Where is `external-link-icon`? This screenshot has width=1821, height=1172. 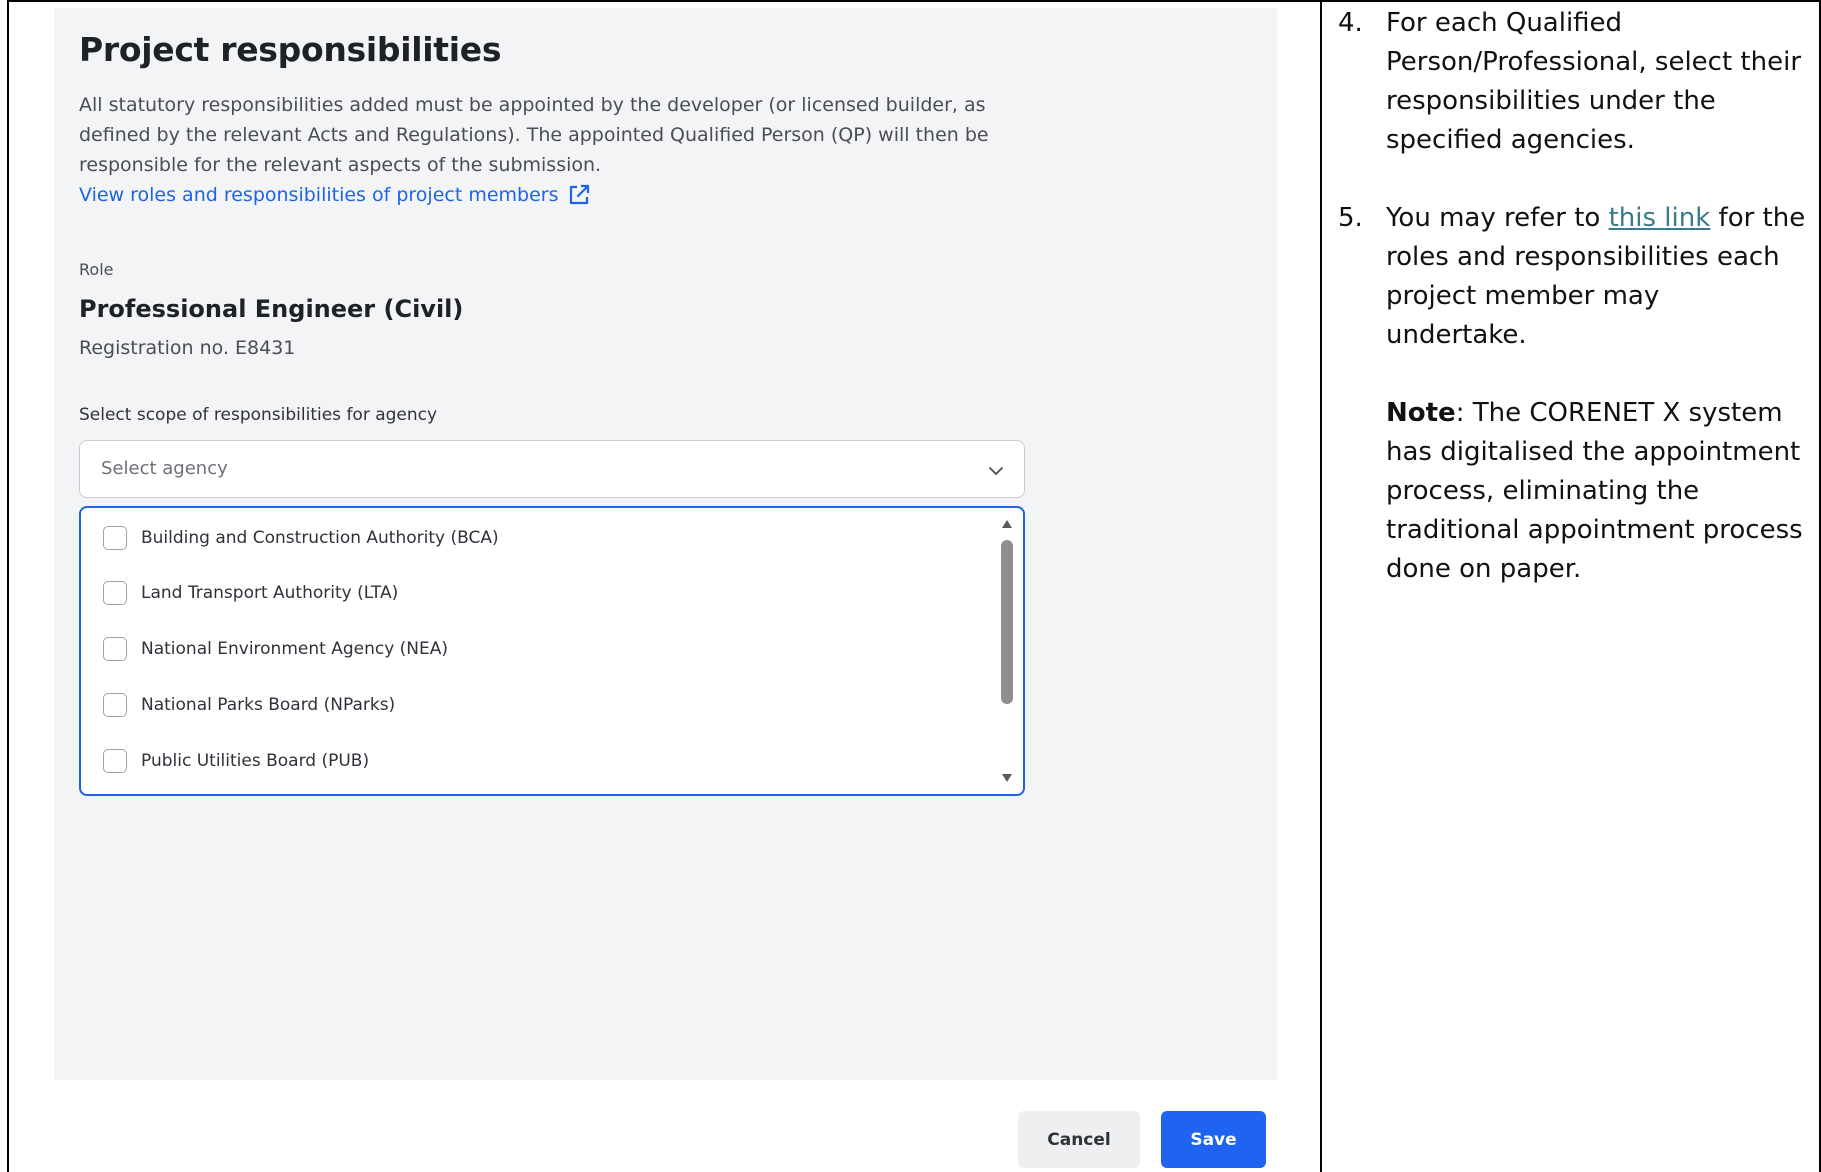 external-link-icon is located at coordinates (580, 194).